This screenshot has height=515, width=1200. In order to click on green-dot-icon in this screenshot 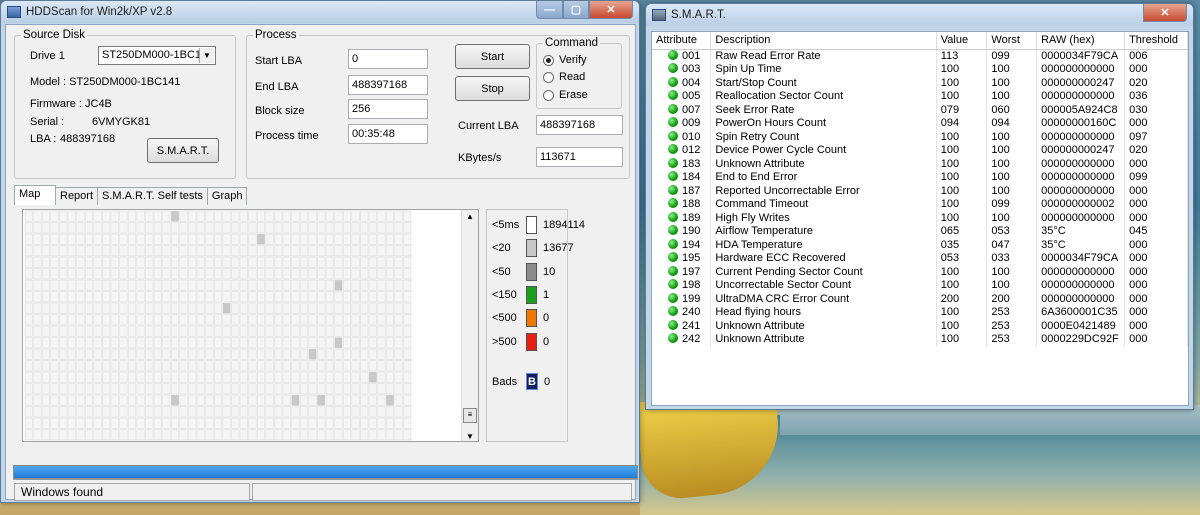, I will do `click(673, 149)`.